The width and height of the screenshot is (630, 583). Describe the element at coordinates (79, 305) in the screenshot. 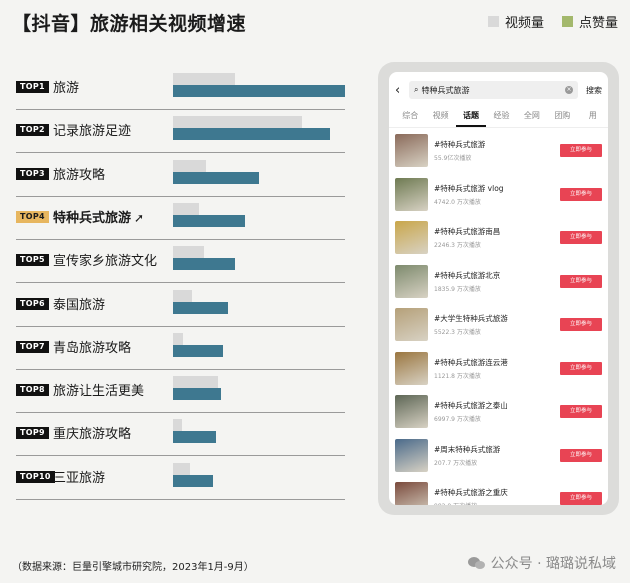

I see `category-label: 泰国旅游` at that location.